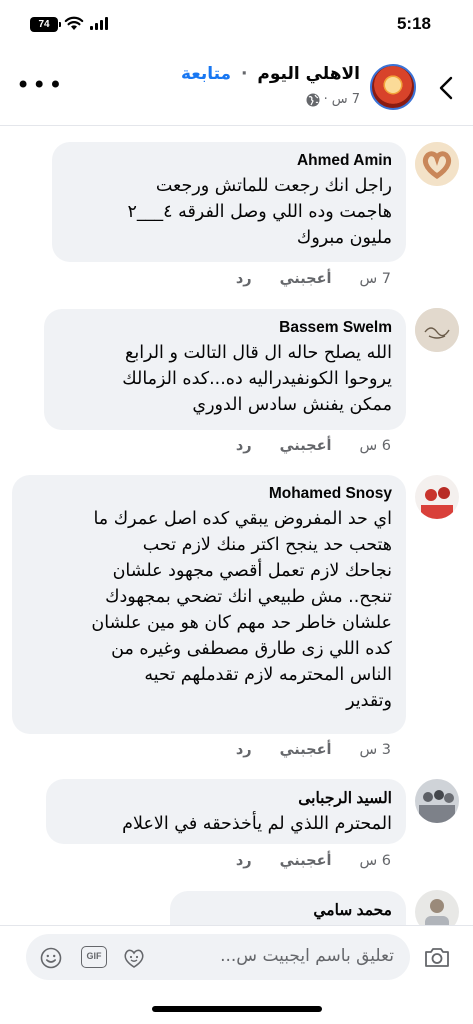  What do you see at coordinates (209, 494) in the screenshot?
I see `comment-author: Mohamed Snosy` at bounding box center [209, 494].